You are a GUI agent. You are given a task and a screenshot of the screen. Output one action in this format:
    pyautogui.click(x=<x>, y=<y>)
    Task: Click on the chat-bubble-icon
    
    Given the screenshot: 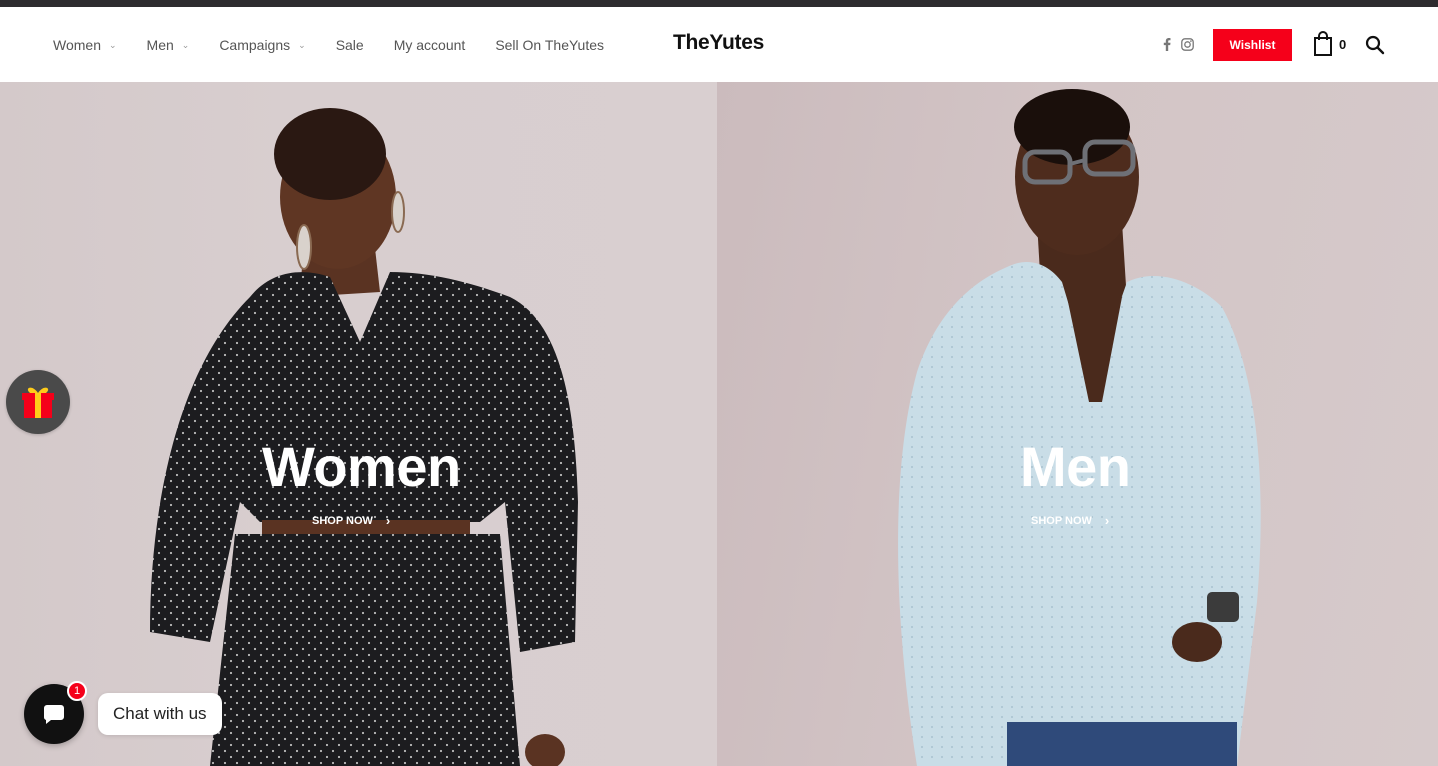 What is the action you would take?
    pyautogui.click(x=53, y=714)
    